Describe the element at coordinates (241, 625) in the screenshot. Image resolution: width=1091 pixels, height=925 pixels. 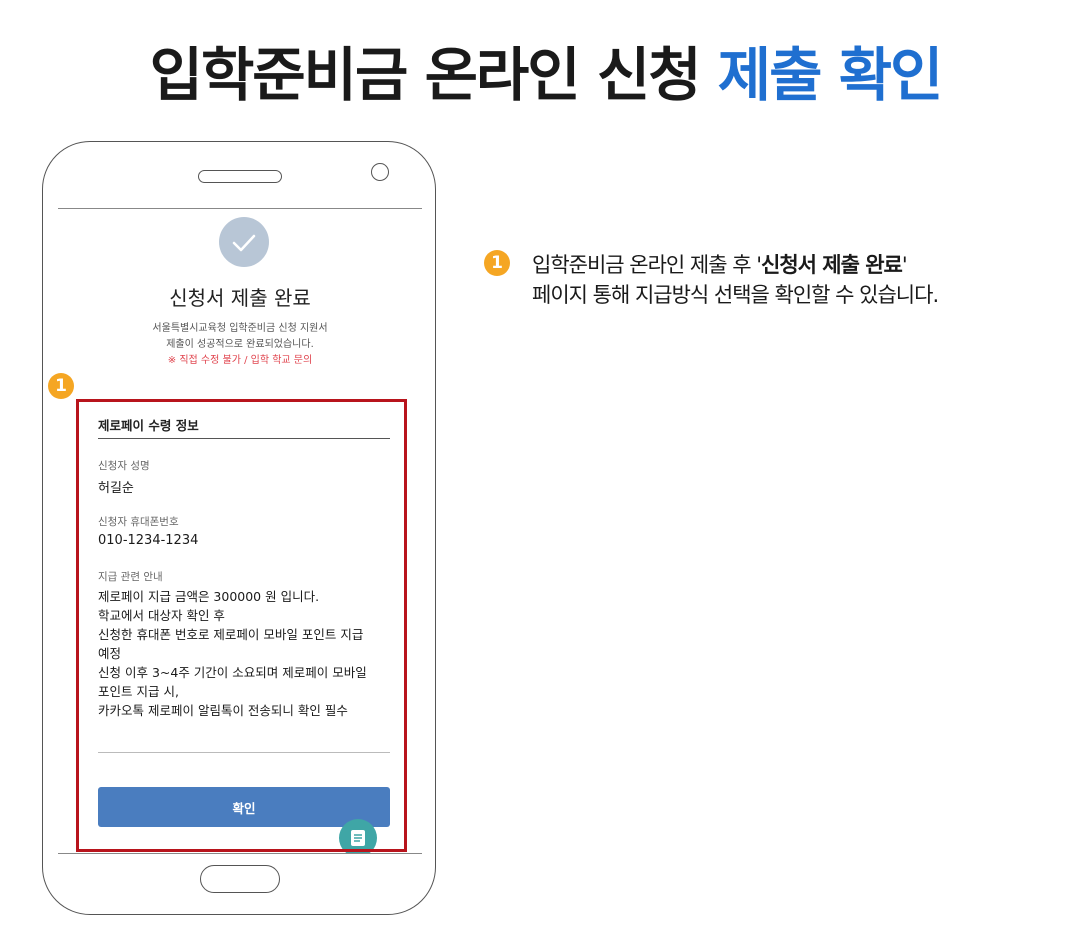
I see `highlight-box` at that location.